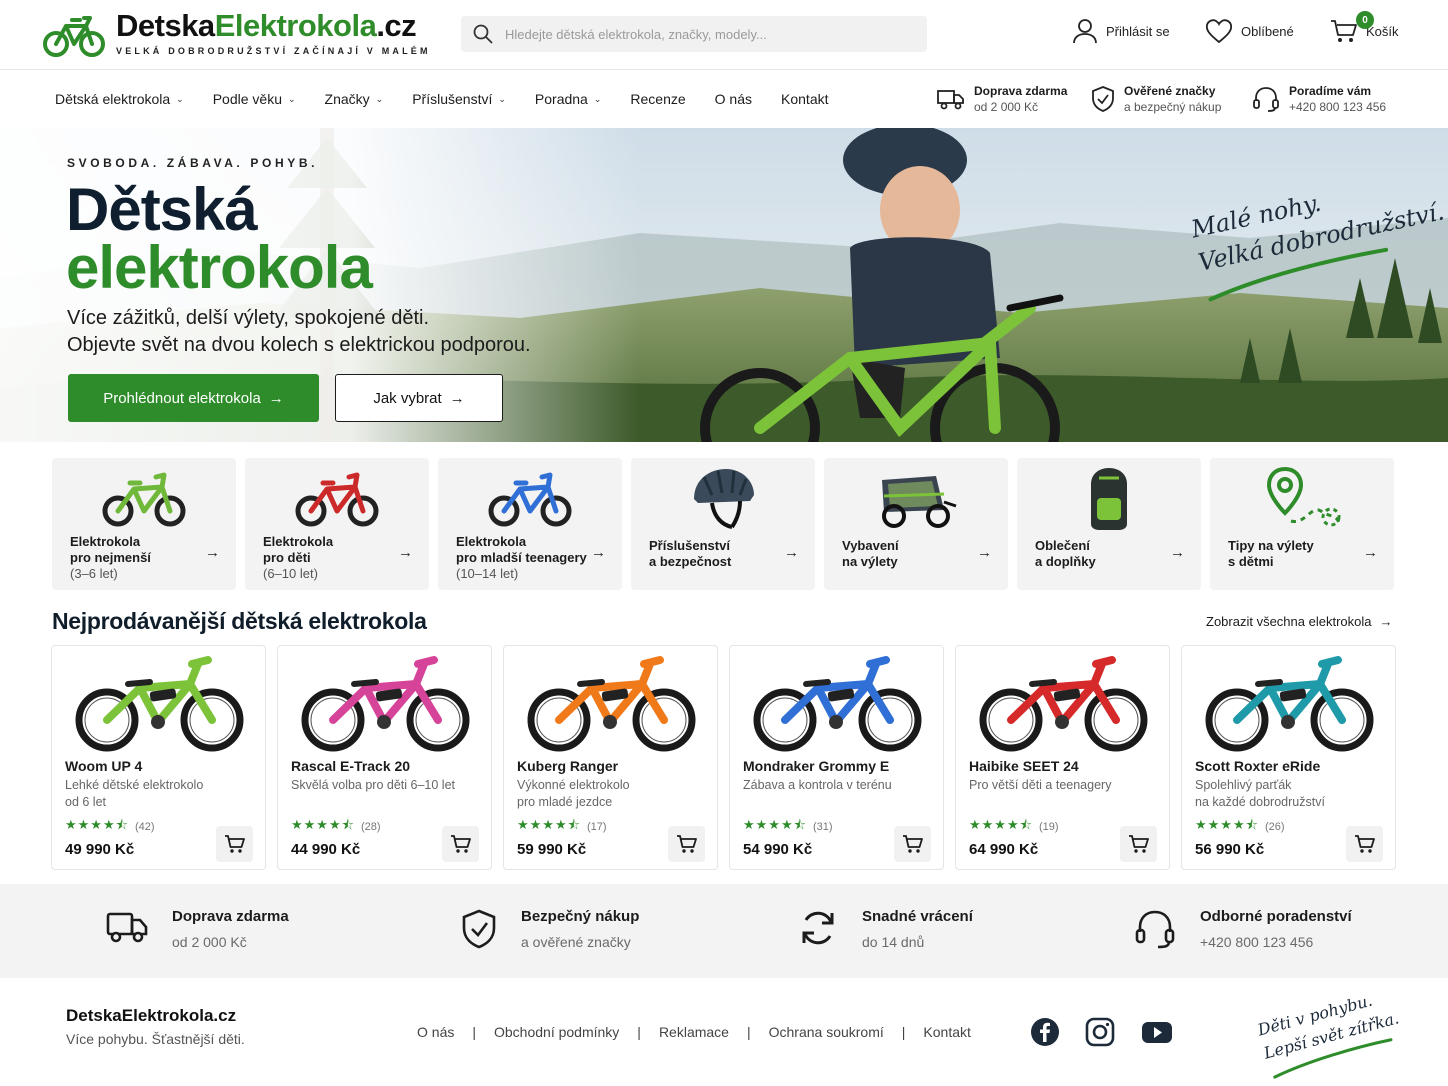 The height and width of the screenshot is (1086, 1448). What do you see at coordinates (1004, 849) in the screenshot?
I see `product-price: 64 990 Kč` at bounding box center [1004, 849].